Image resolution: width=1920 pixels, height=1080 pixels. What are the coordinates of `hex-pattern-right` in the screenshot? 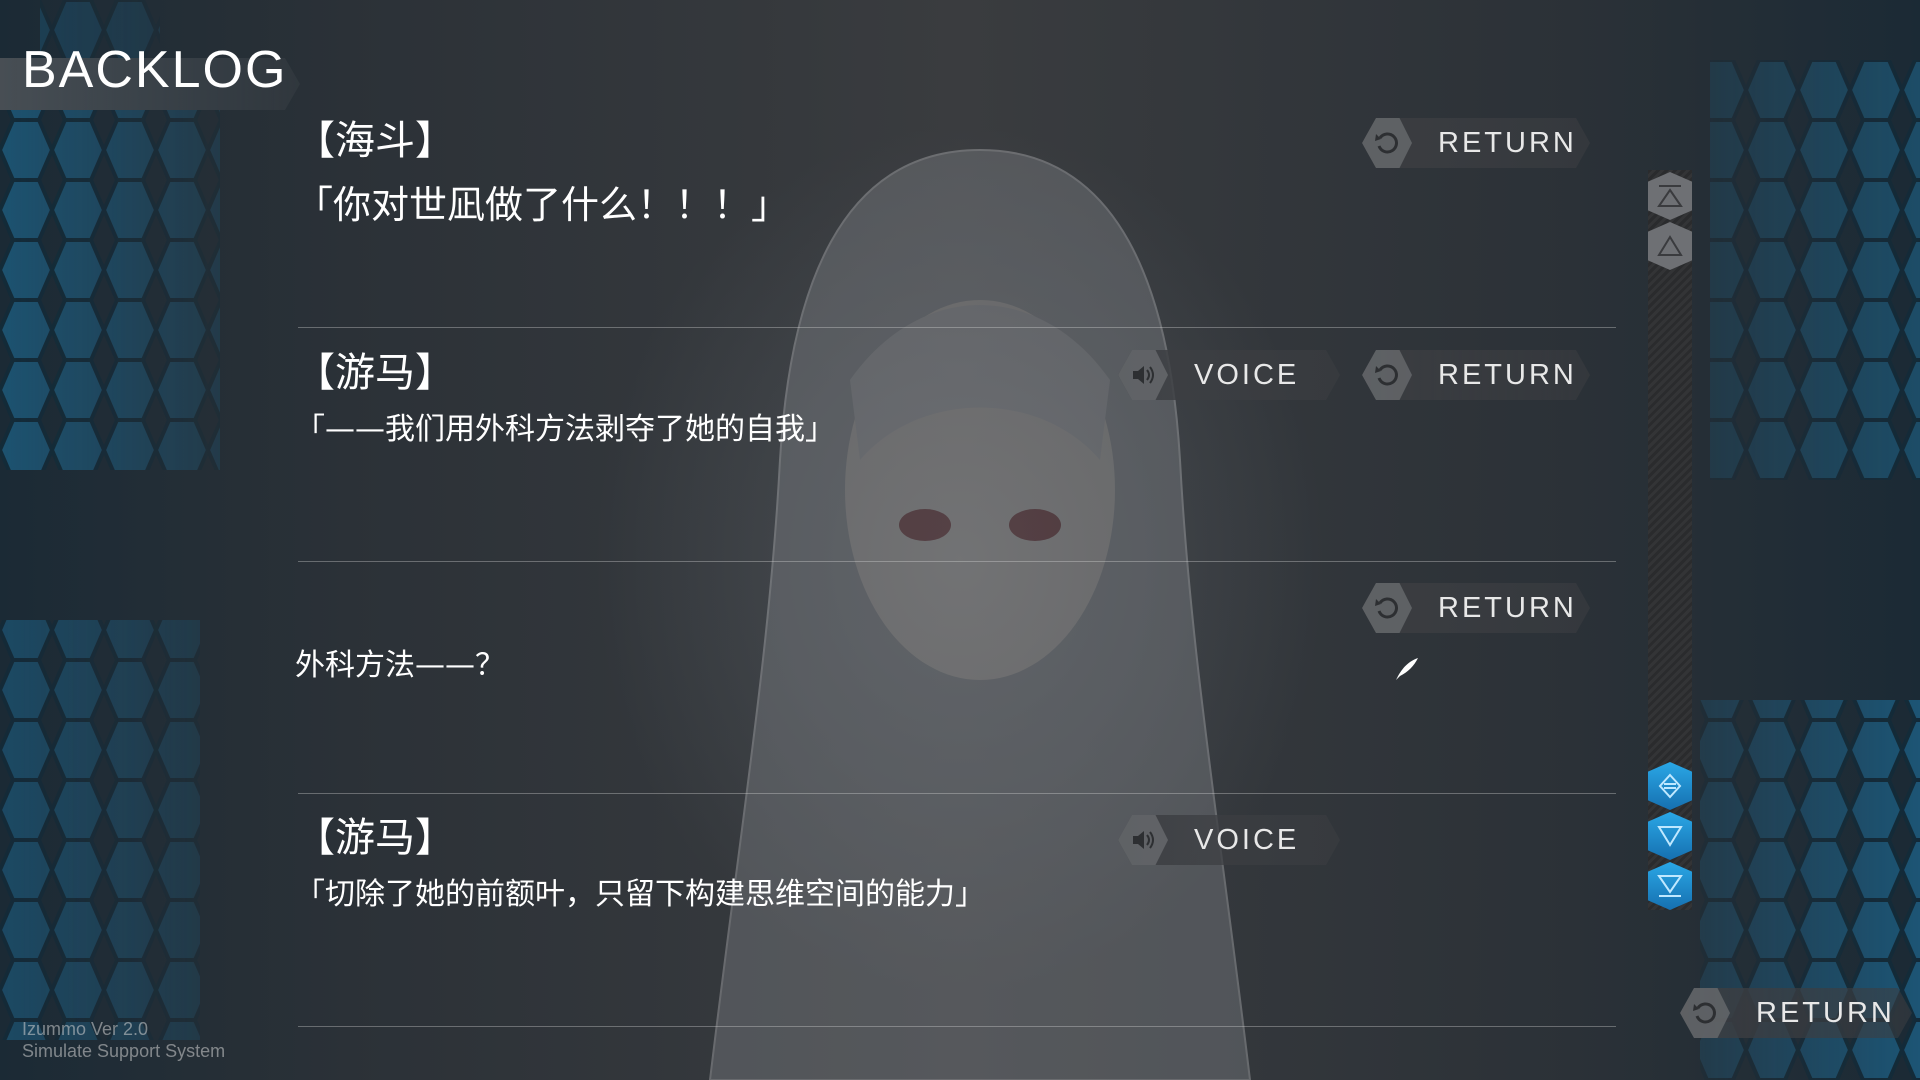 It's located at (1810, 570).